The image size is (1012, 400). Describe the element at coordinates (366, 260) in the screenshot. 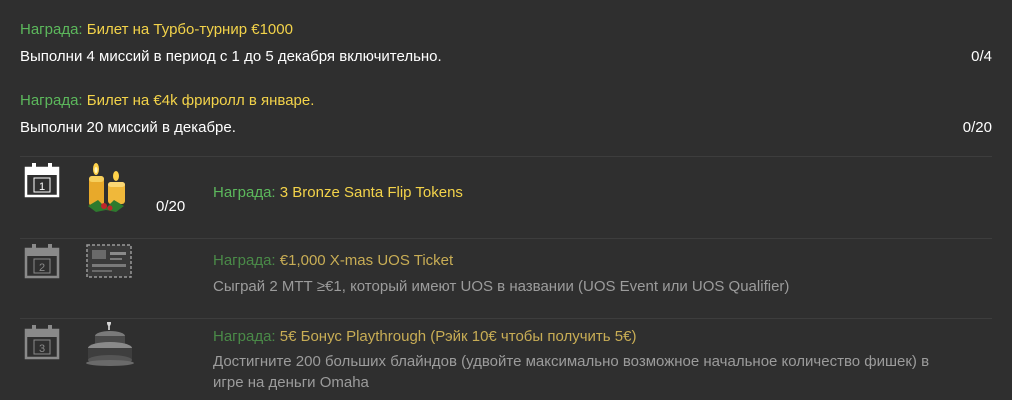

I see `mission-prize: €1,000 X-mas UOS Ticket` at that location.